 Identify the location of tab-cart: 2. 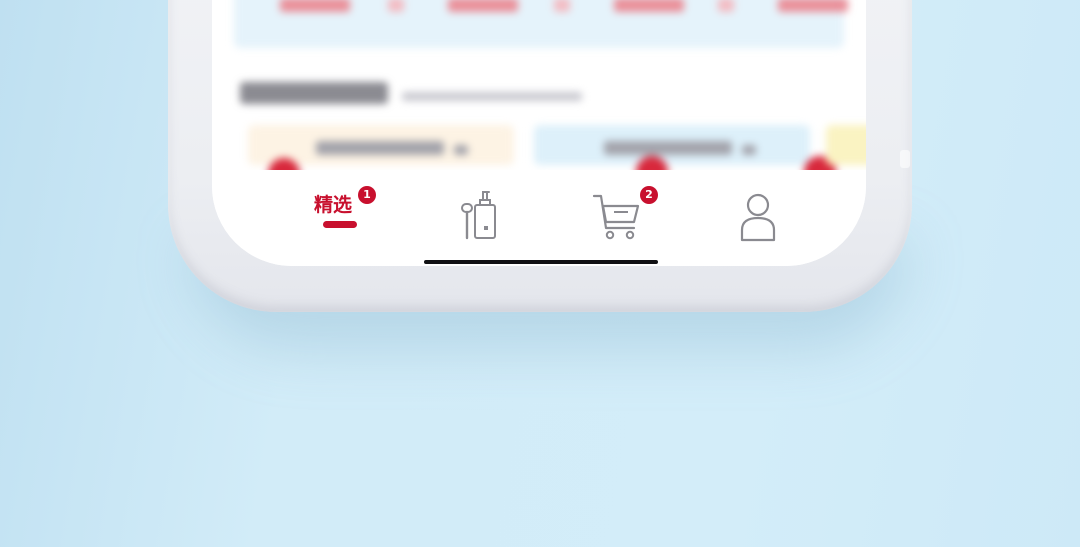
(622, 210).